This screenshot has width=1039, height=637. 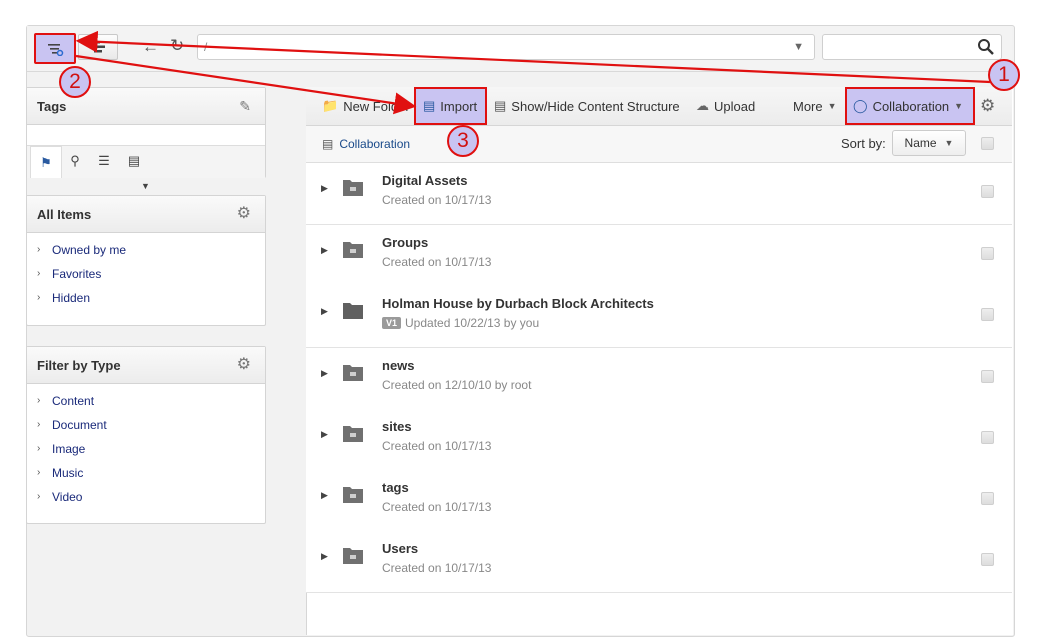 I want to click on clipboard-icon: ▤, so click(x=134, y=161).